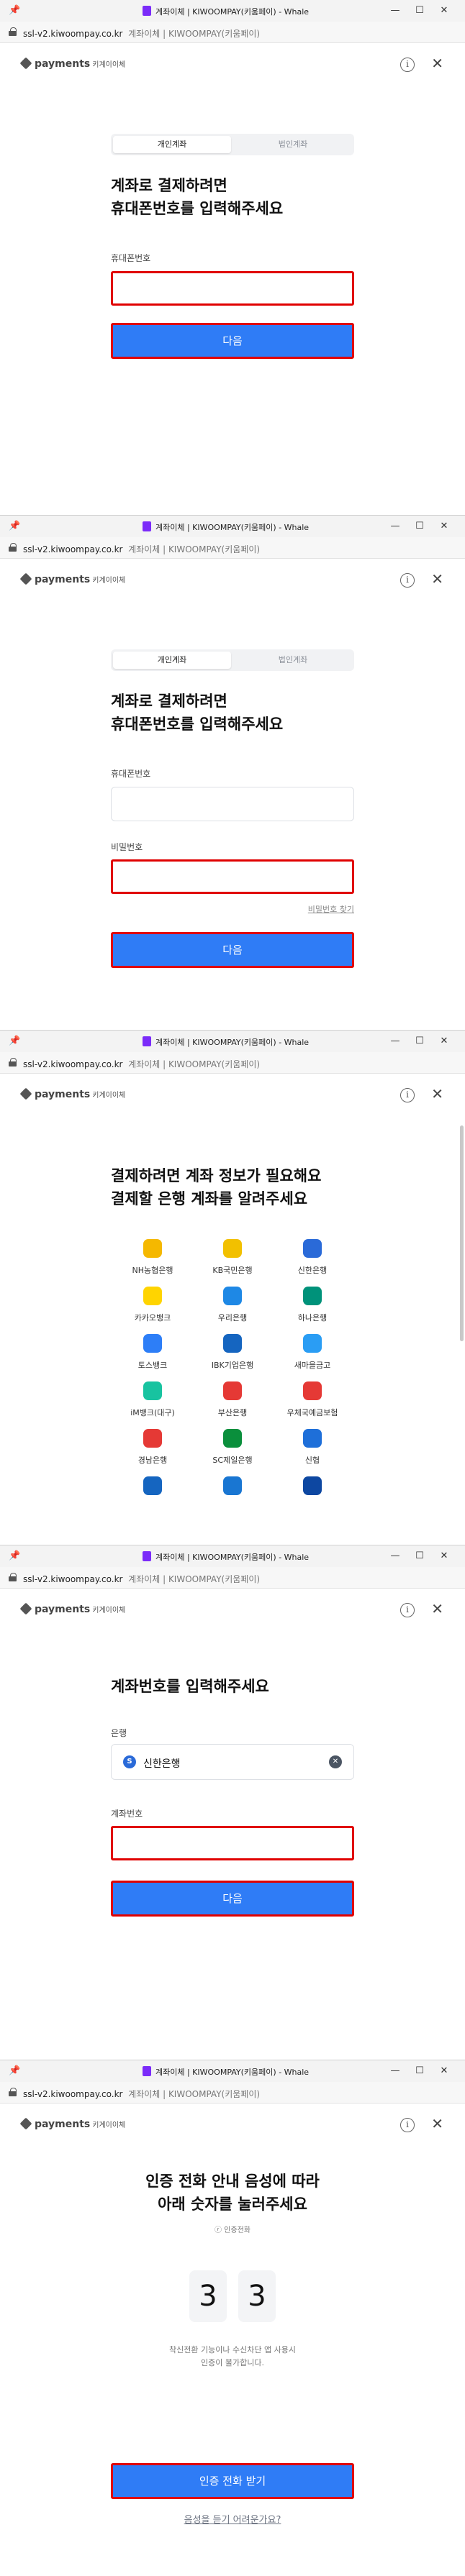 This screenshot has height=2576, width=465. Describe the element at coordinates (335, 1761) in the screenshot. I see `clear-icon: ✕` at that location.